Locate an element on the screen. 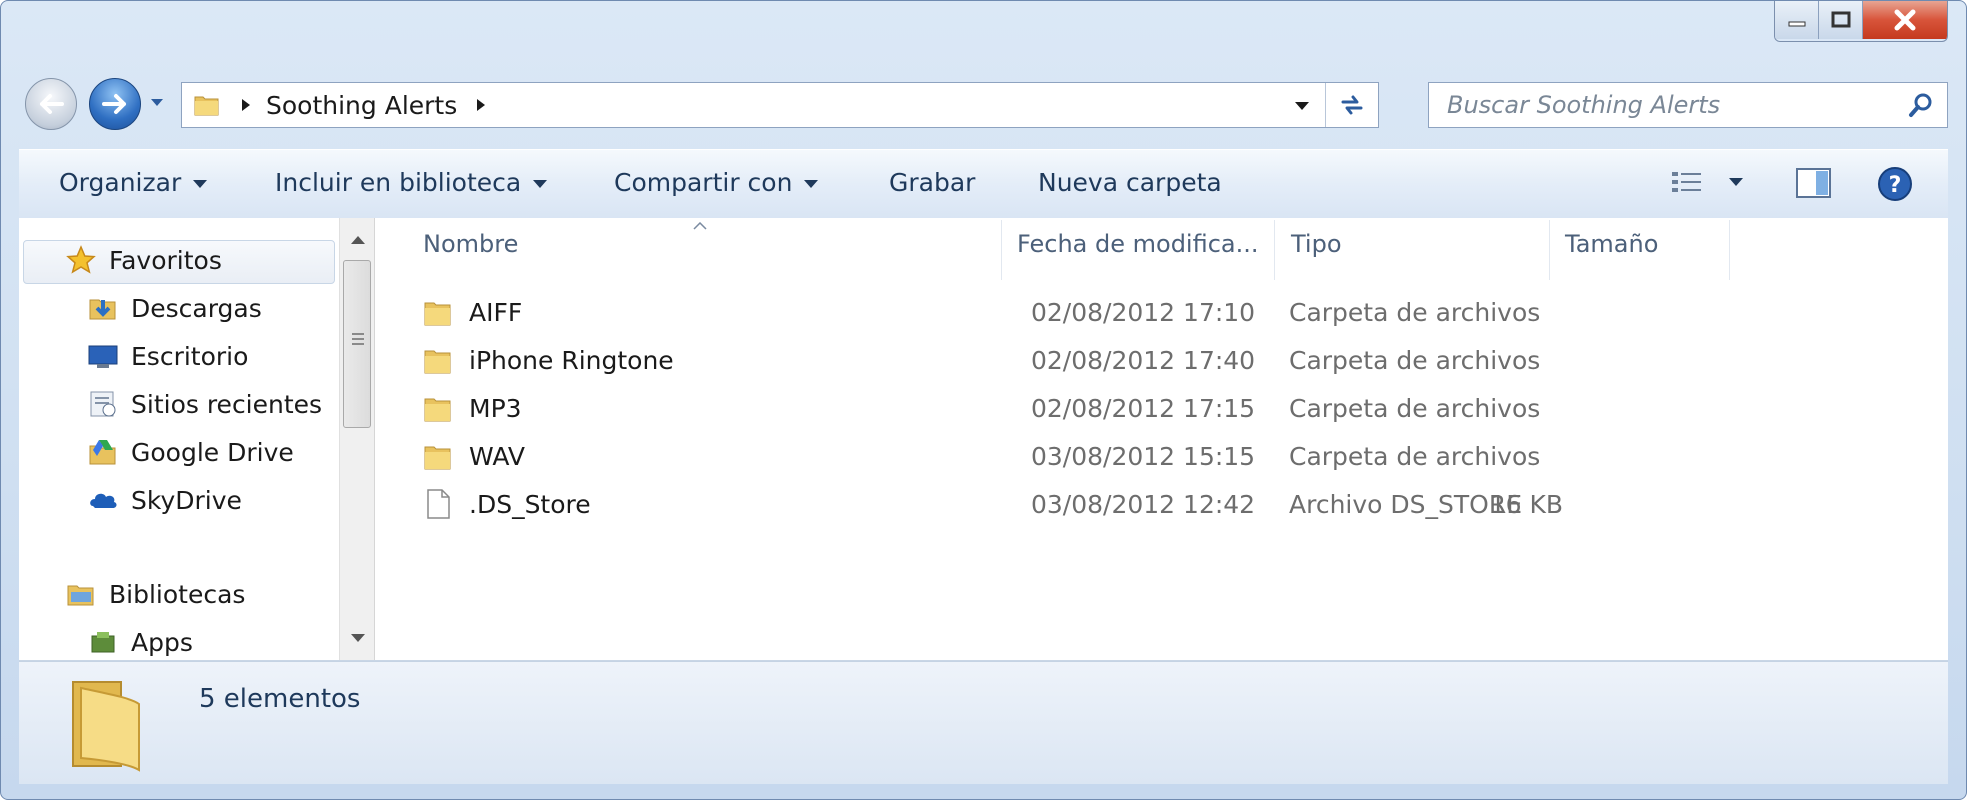 This screenshot has width=1967, height=800. recent-places-icon is located at coordinates (103, 404).